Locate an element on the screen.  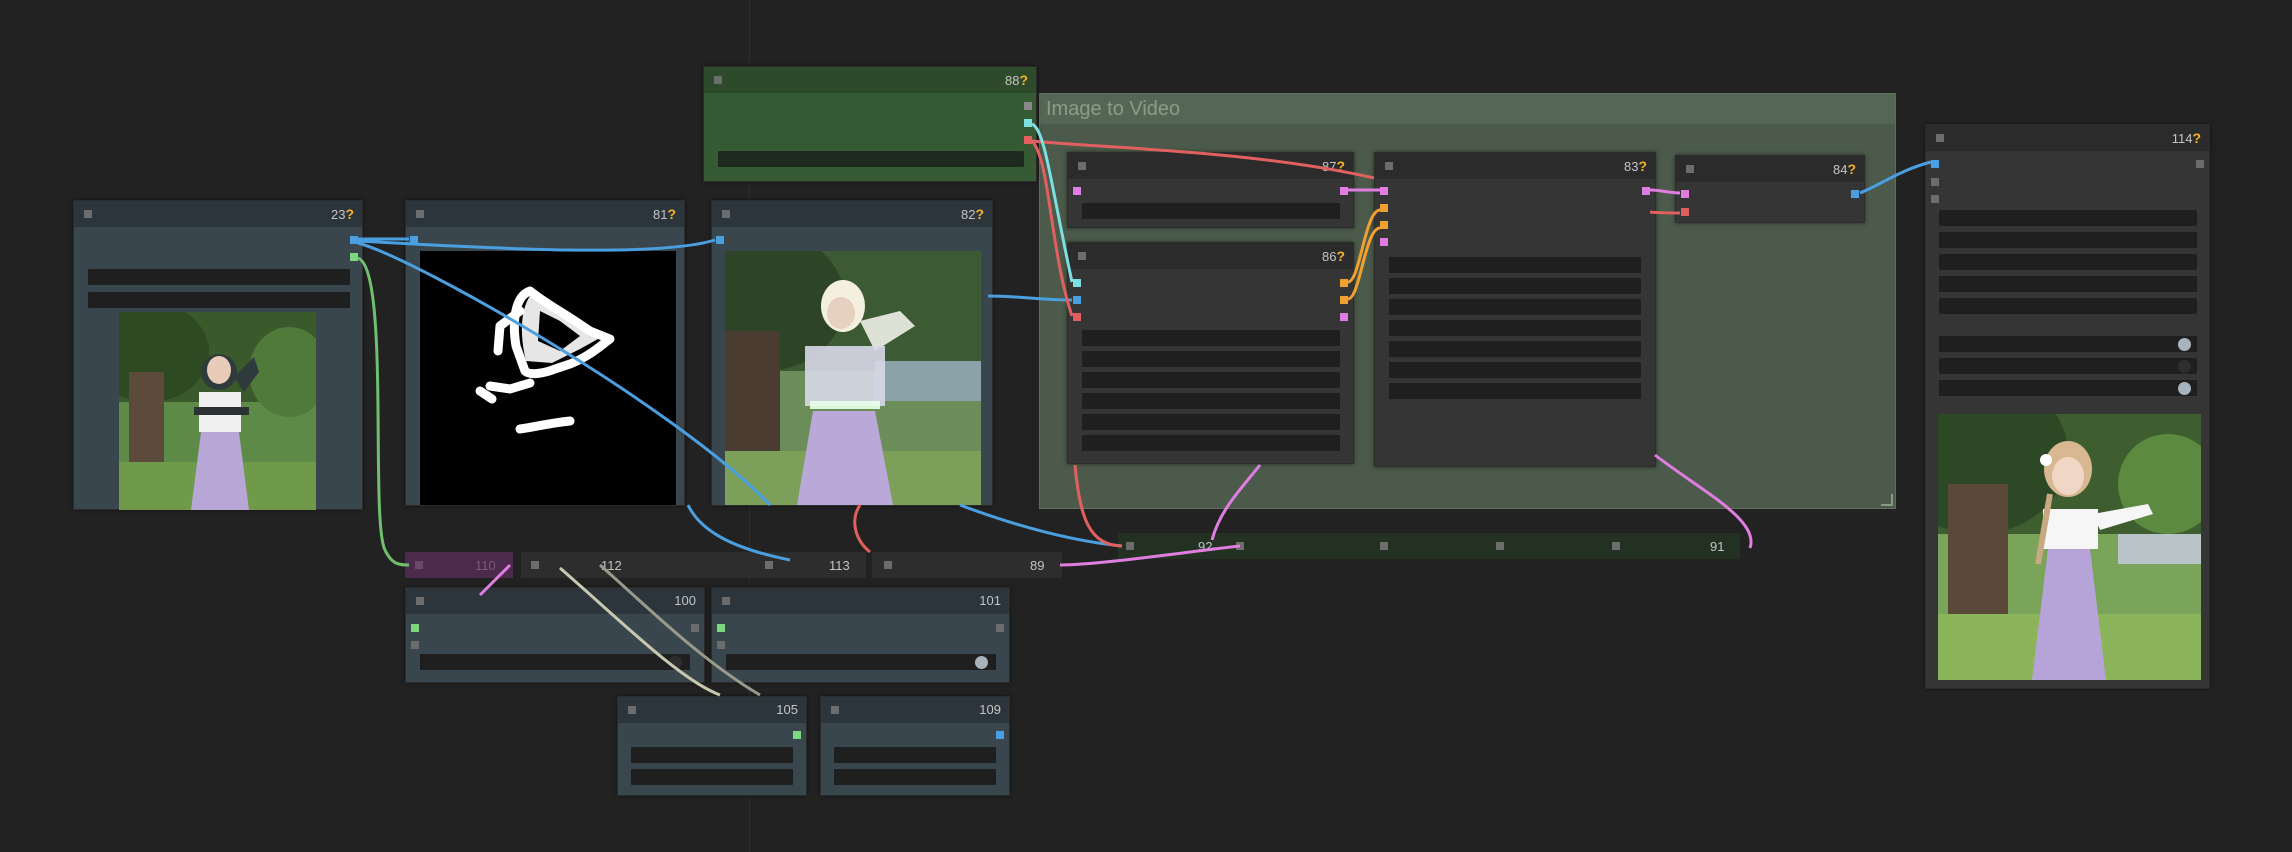
node-header: 83? is located at coordinates (1515, 166).